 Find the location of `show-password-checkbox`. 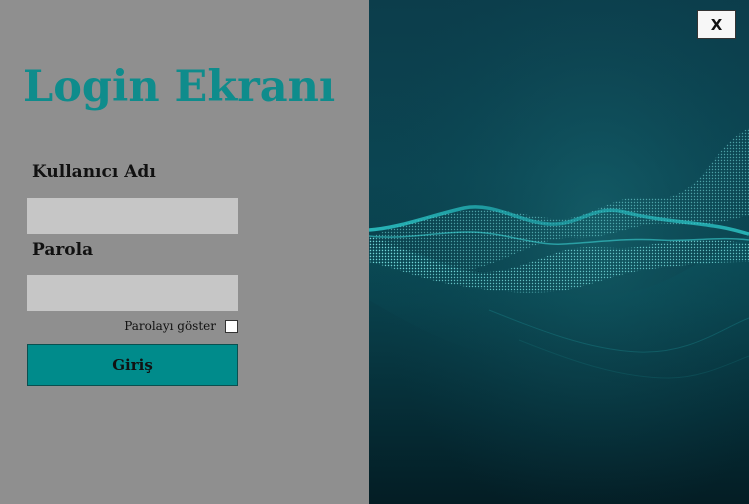

show-password-checkbox is located at coordinates (231, 326).